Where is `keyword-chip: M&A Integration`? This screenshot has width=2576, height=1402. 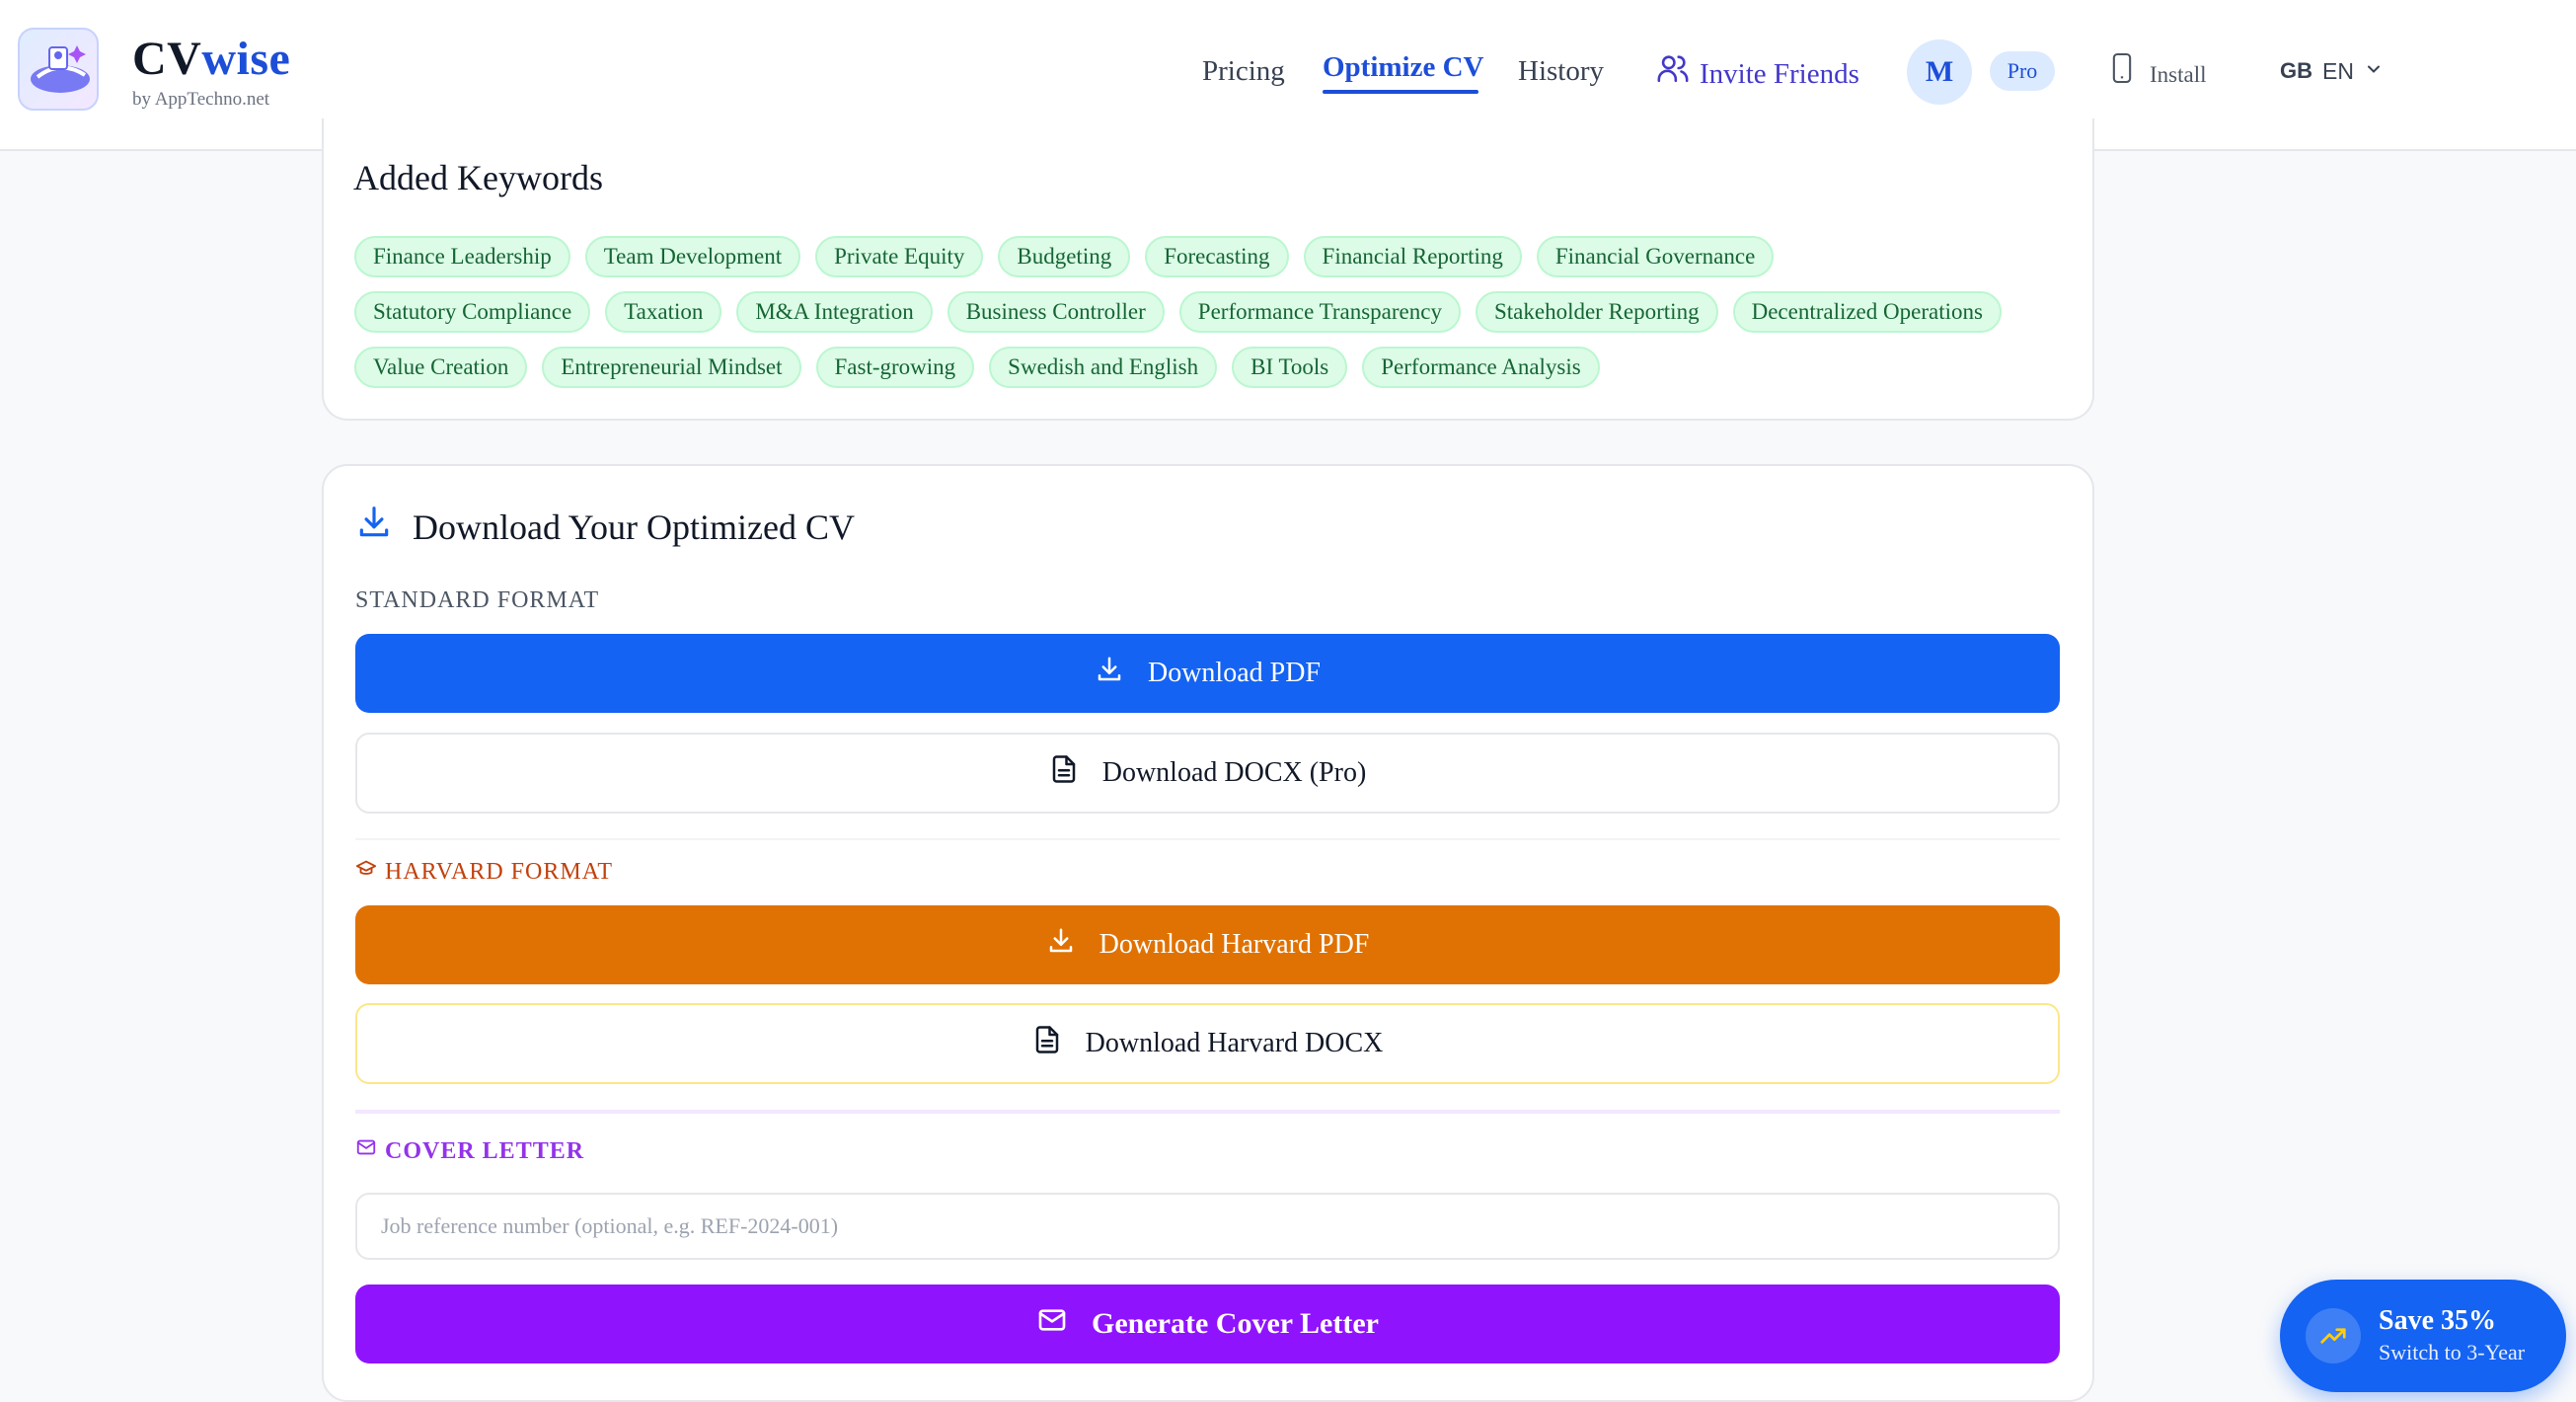 keyword-chip: M&A Integration is located at coordinates (834, 312).